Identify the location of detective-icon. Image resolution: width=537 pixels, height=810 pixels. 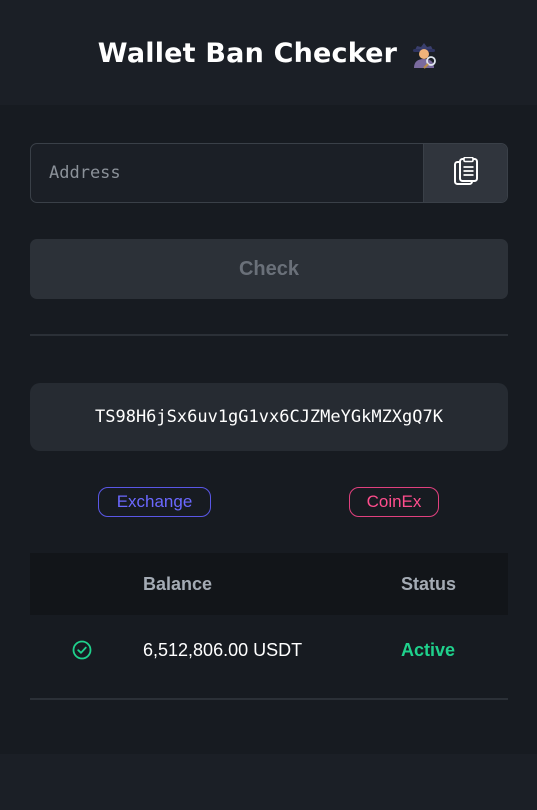
(425, 55).